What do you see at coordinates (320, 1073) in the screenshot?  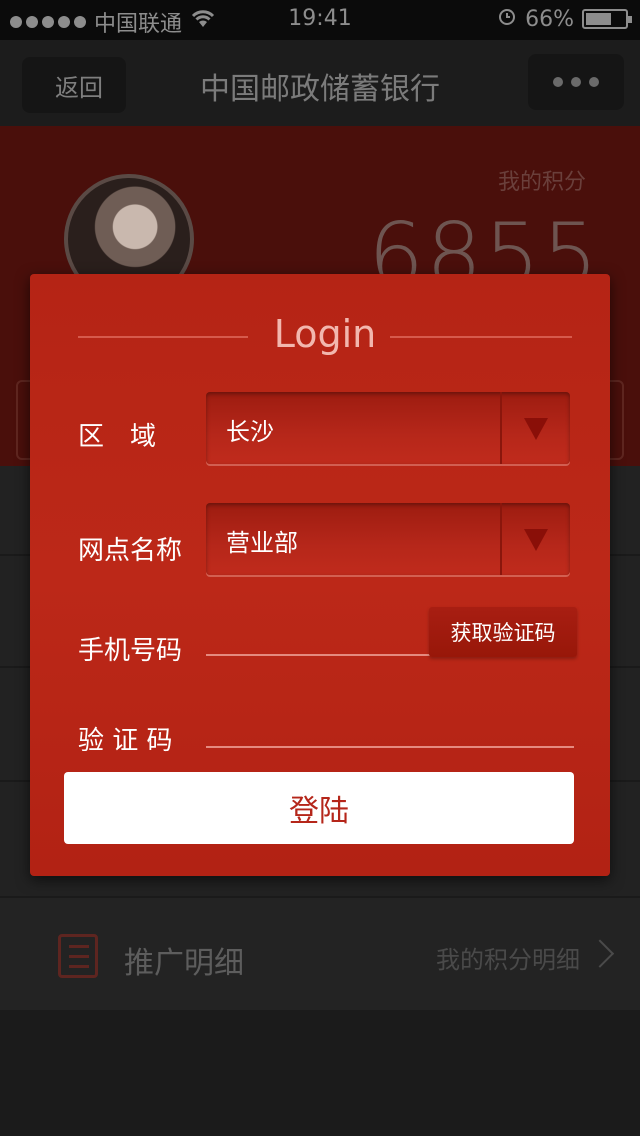 I see `bottom-area` at bounding box center [320, 1073].